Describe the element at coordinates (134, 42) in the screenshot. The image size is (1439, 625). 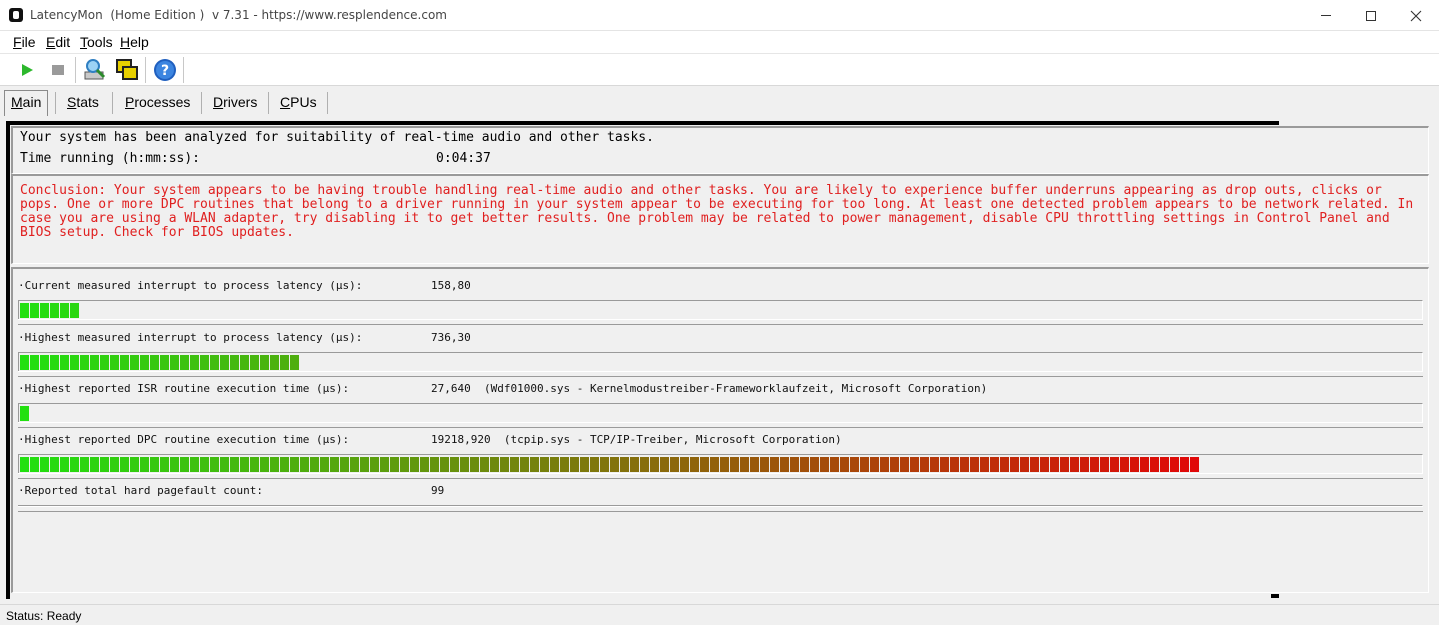
I see `menu-help: Help` at that location.